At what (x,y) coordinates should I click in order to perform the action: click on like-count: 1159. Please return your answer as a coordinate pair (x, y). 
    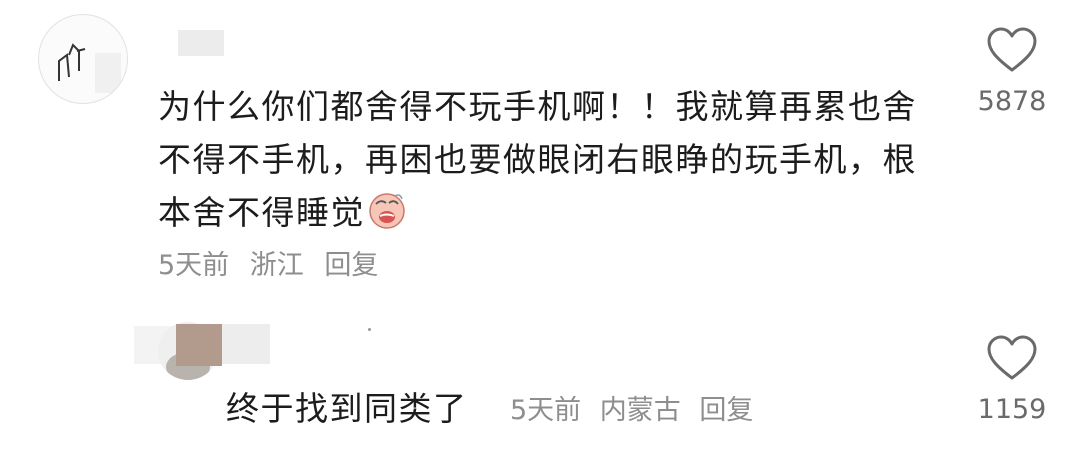
    Looking at the image, I should click on (1012, 409).